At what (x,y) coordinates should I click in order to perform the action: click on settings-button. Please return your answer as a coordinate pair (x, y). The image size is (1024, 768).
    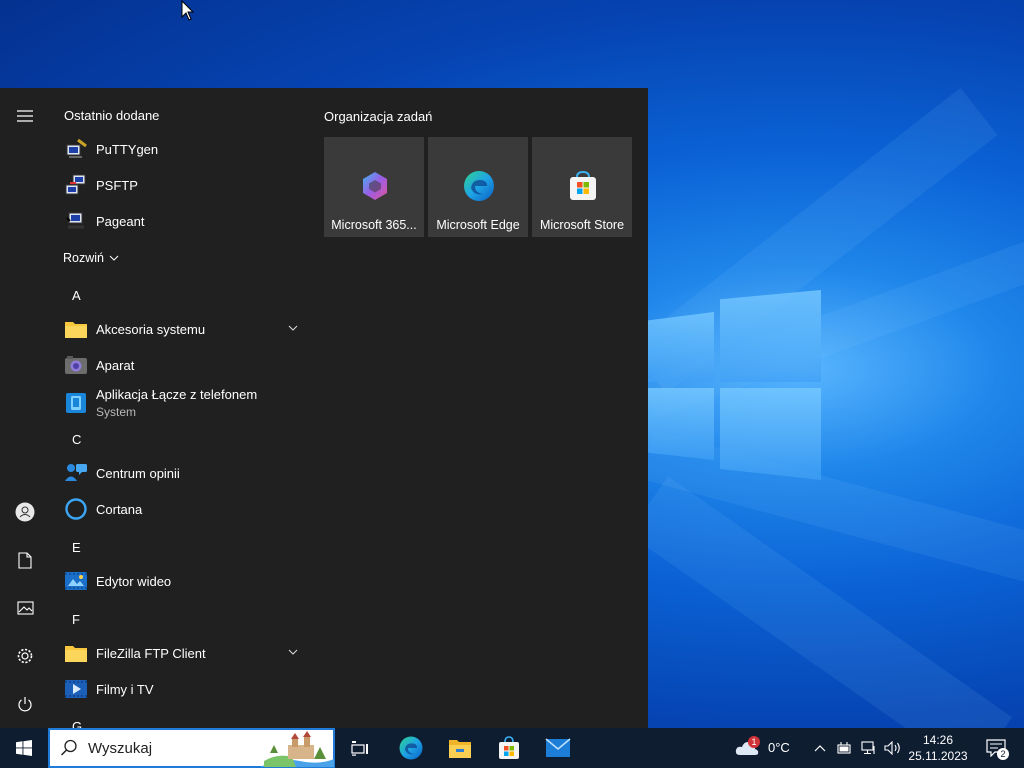
    Looking at the image, I should click on (25, 656).